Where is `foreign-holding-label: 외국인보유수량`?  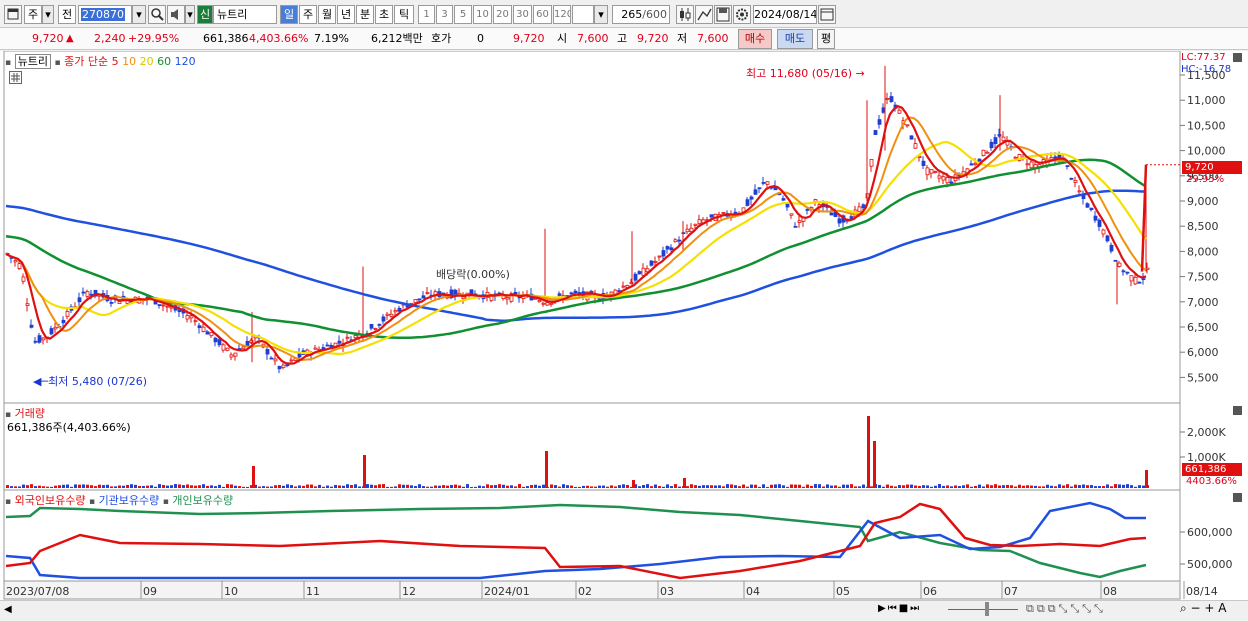
foreign-holding-label: 외국인보유수량 is located at coordinates (50, 500).